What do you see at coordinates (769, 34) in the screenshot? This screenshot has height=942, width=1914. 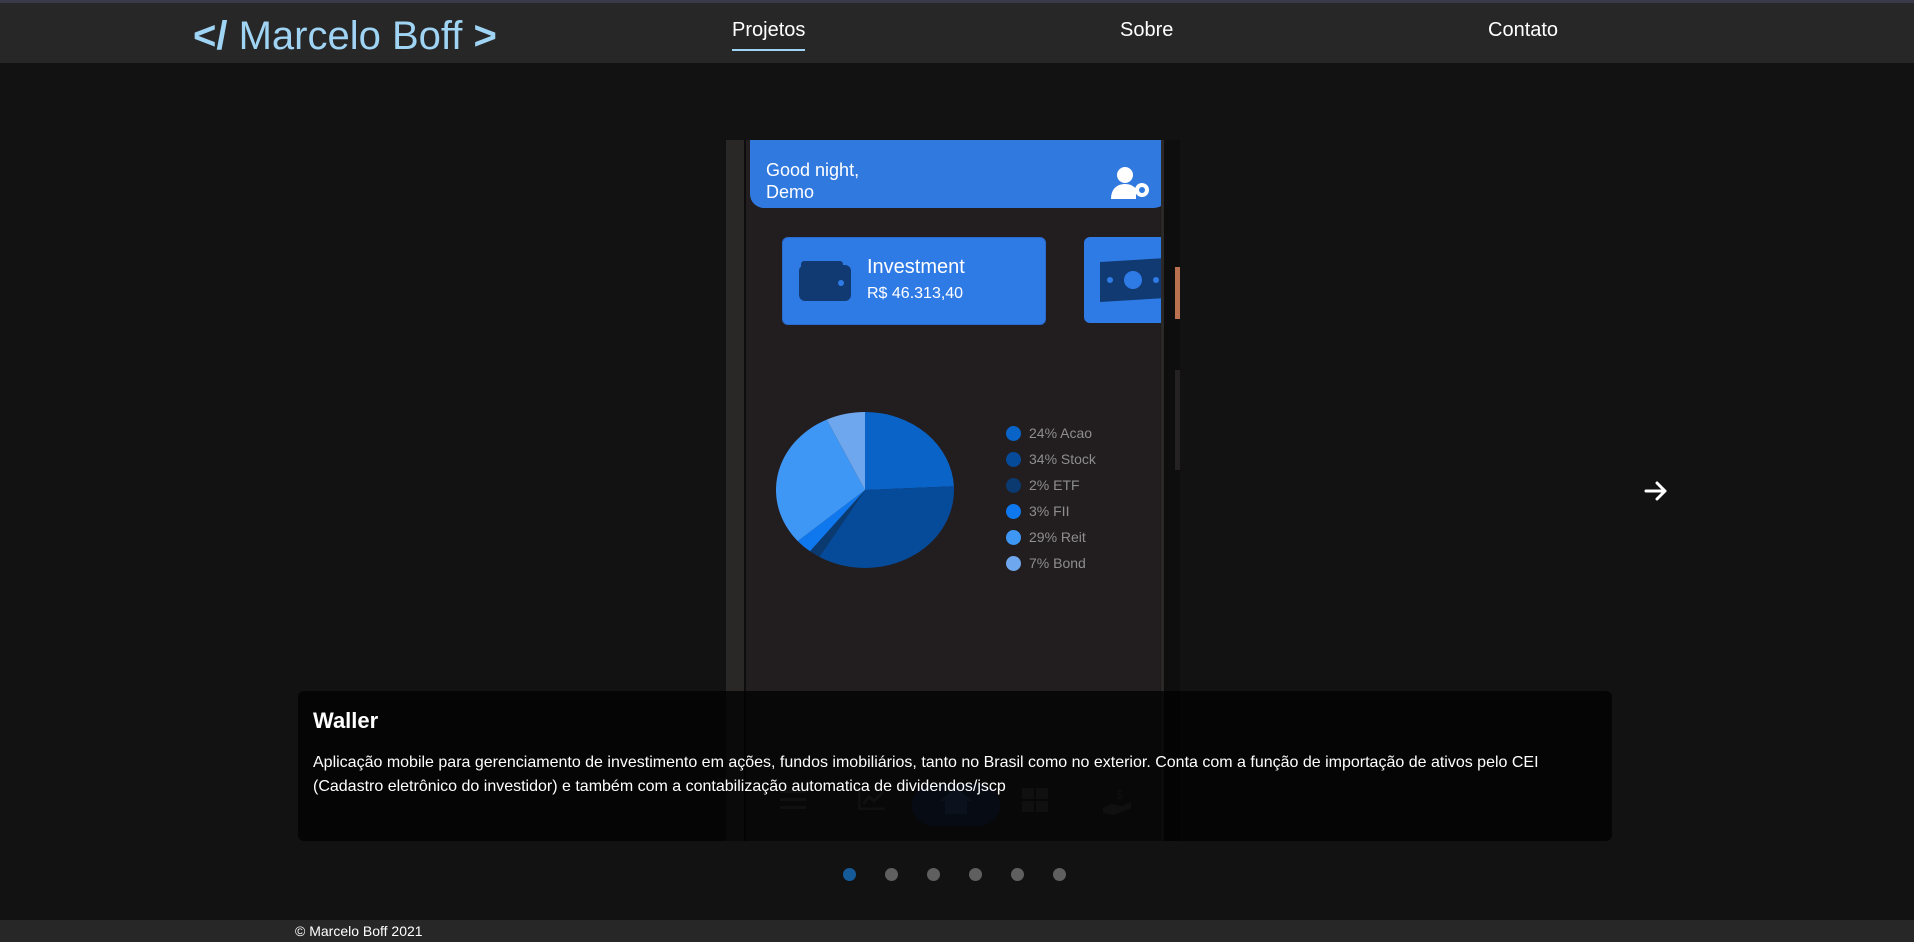 I see `nav-link-projetos: Projetos` at bounding box center [769, 34].